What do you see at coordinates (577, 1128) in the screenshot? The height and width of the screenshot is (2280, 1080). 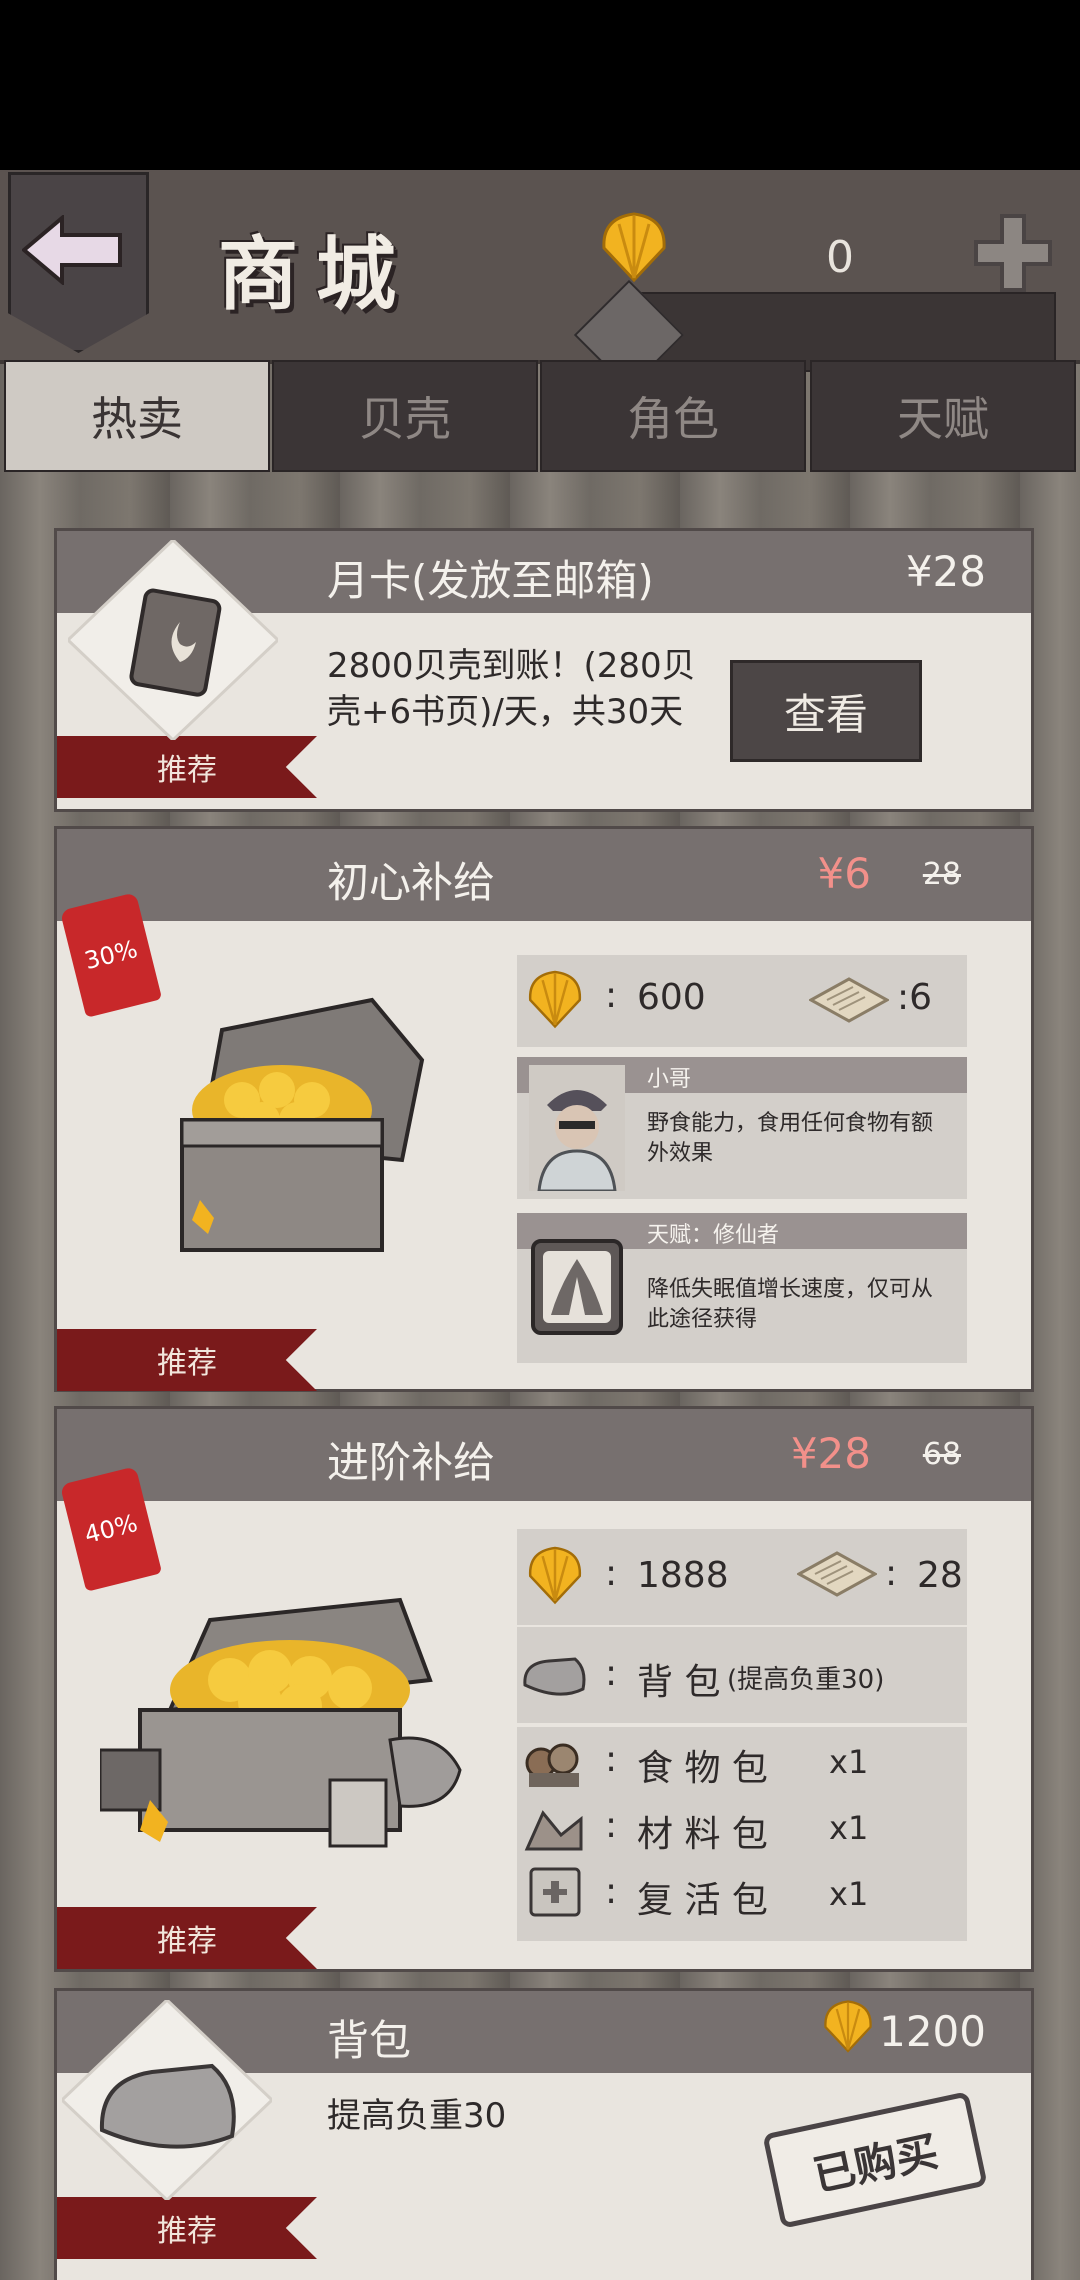 I see `character-portrait-icon` at bounding box center [577, 1128].